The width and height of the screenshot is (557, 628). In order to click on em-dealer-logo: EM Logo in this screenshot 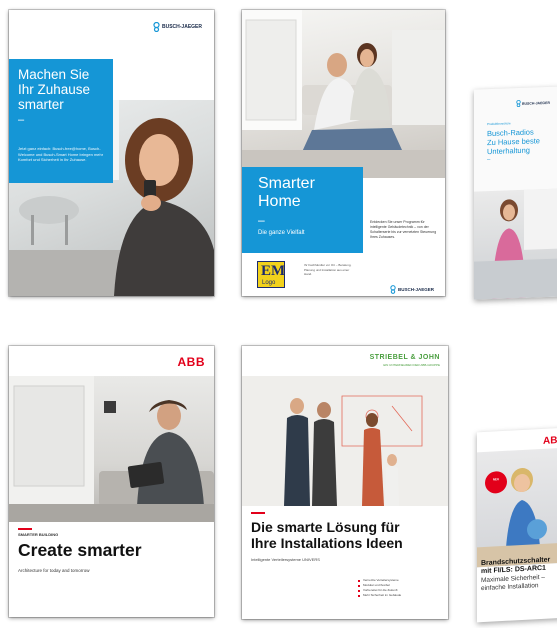, I will do `click(271, 274)`.